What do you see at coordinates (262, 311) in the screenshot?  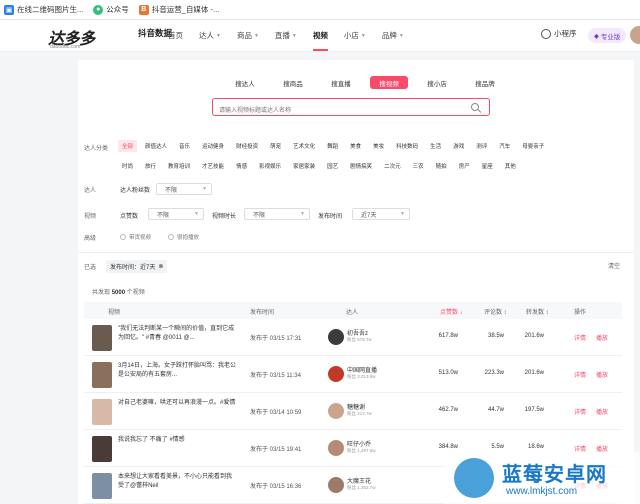 I see `header-time: 发布时间` at bounding box center [262, 311].